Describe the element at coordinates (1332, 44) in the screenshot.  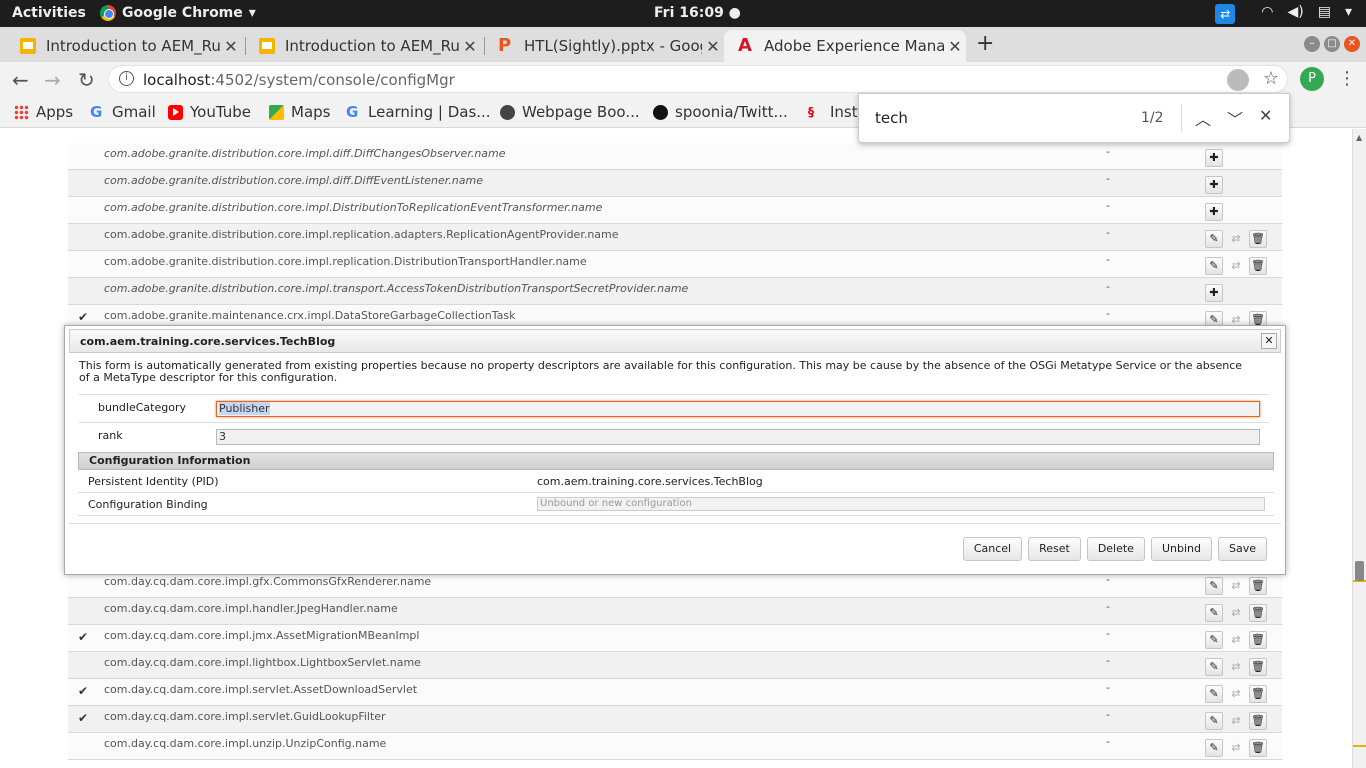
I see `maximize-icon: □` at that location.